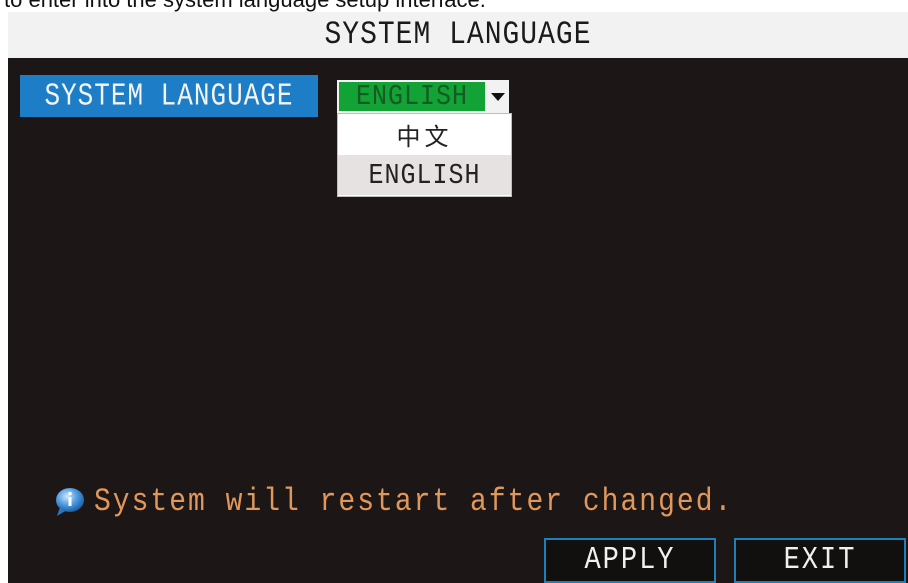 This screenshot has width=908, height=583. I want to click on language-option-label: ENGLISH, so click(424, 175).